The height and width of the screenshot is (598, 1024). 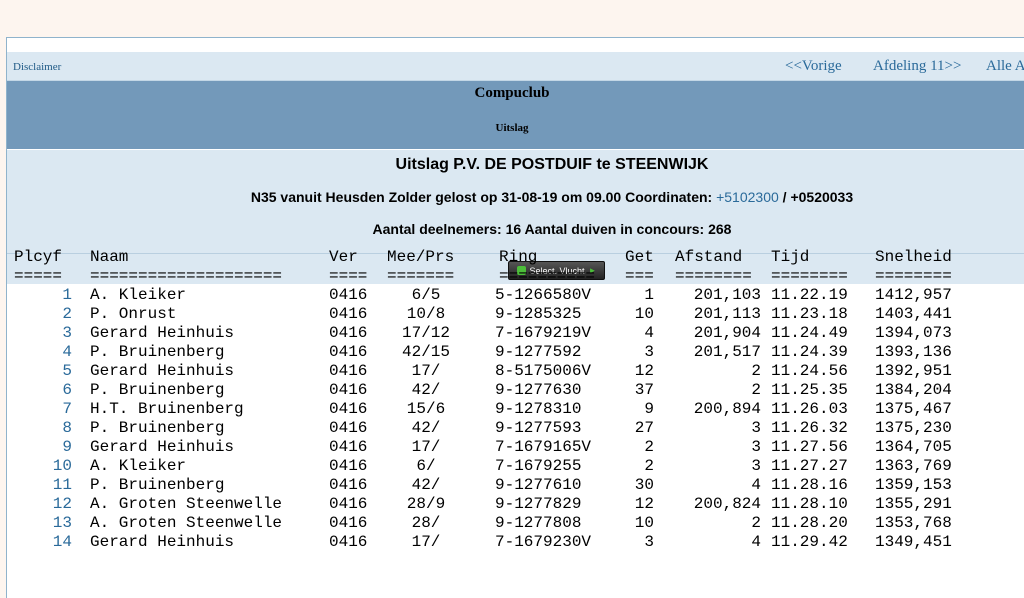 I want to click on header-subtitle: Uitslag, so click(x=512, y=128).